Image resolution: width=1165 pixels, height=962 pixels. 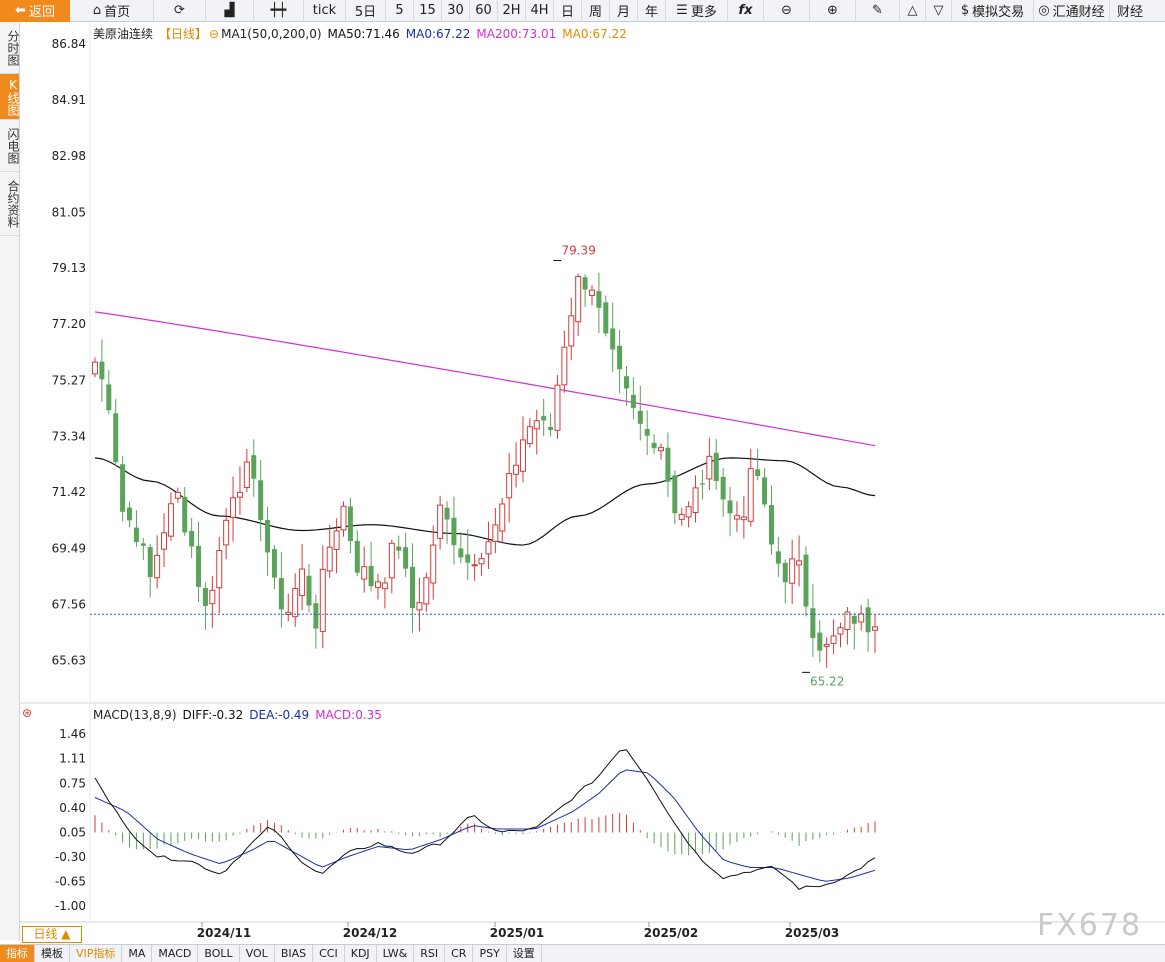 What do you see at coordinates (361, 953) in the screenshot?
I see `tab-kdj: KDJ` at bounding box center [361, 953].